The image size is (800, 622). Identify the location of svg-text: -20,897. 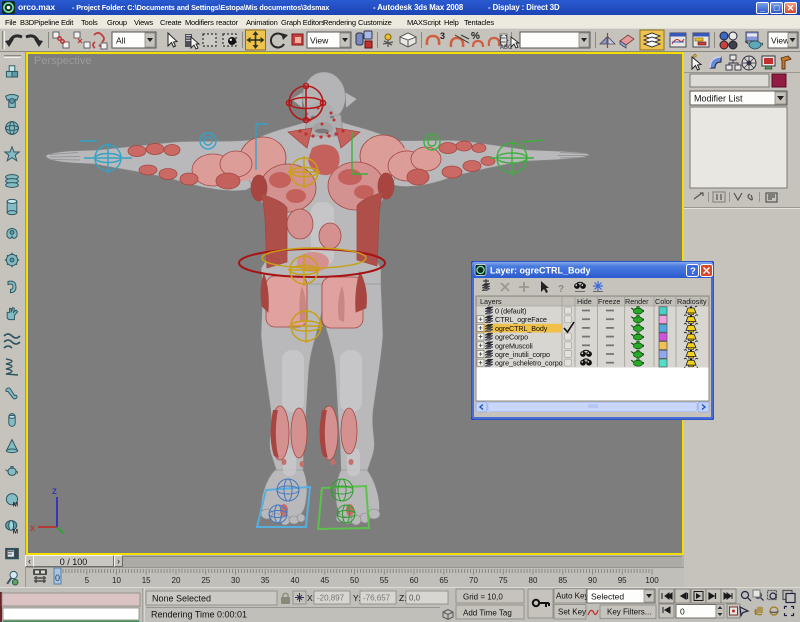
(331, 598).